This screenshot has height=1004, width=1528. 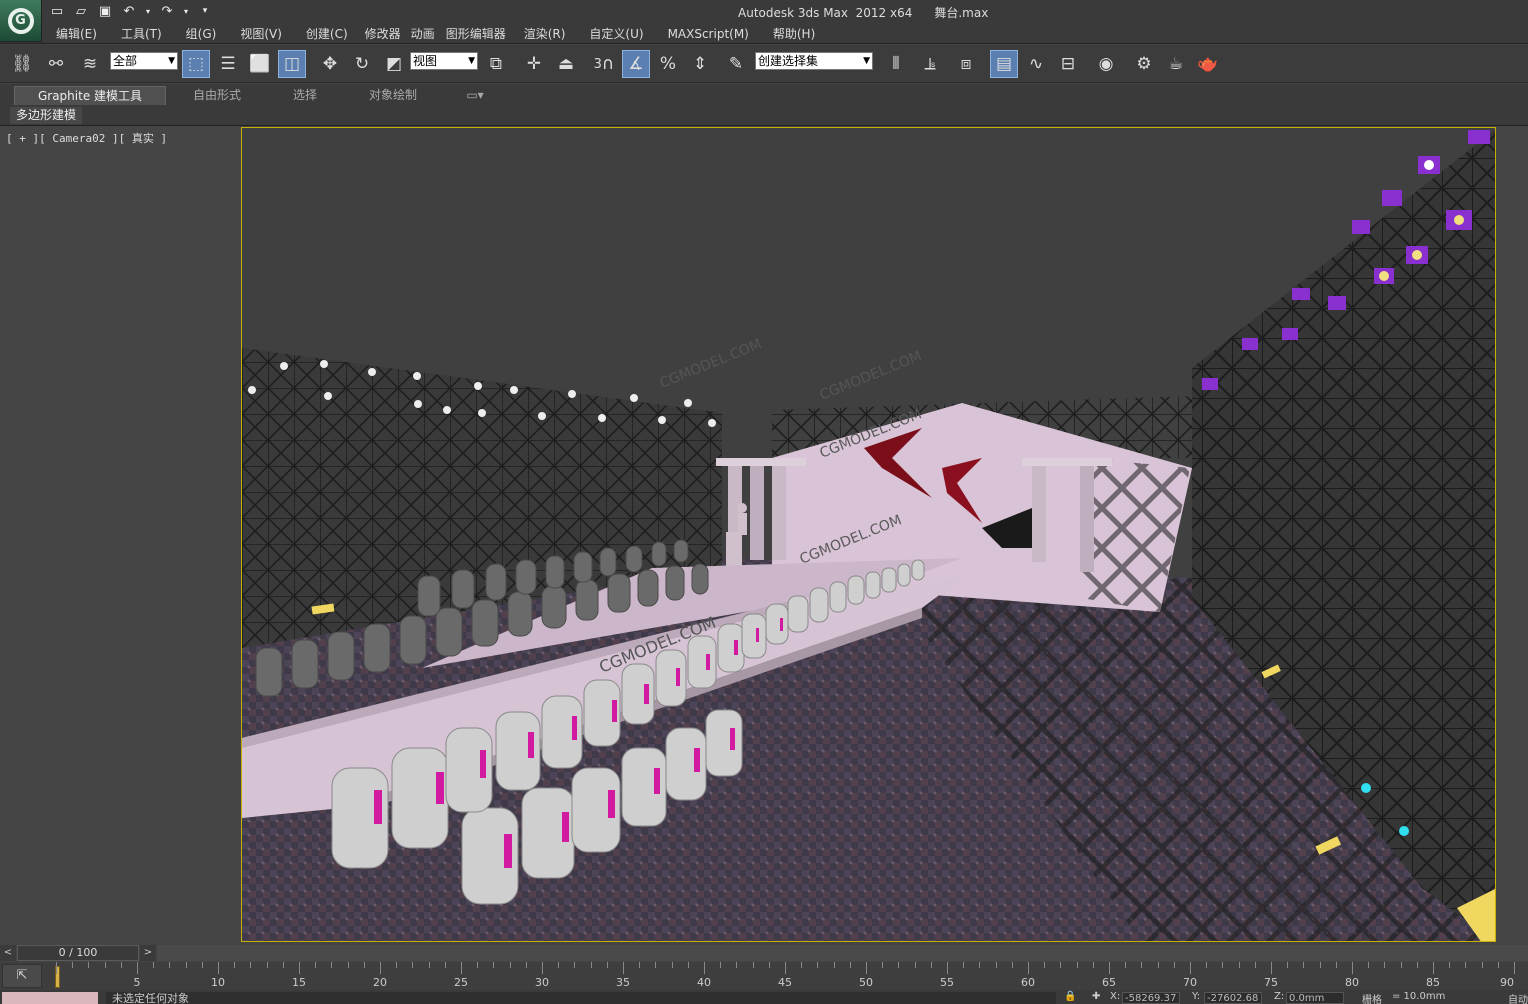 What do you see at coordinates (496, 64) in the screenshot?
I see `pivot-center-icon: ⧉` at bounding box center [496, 64].